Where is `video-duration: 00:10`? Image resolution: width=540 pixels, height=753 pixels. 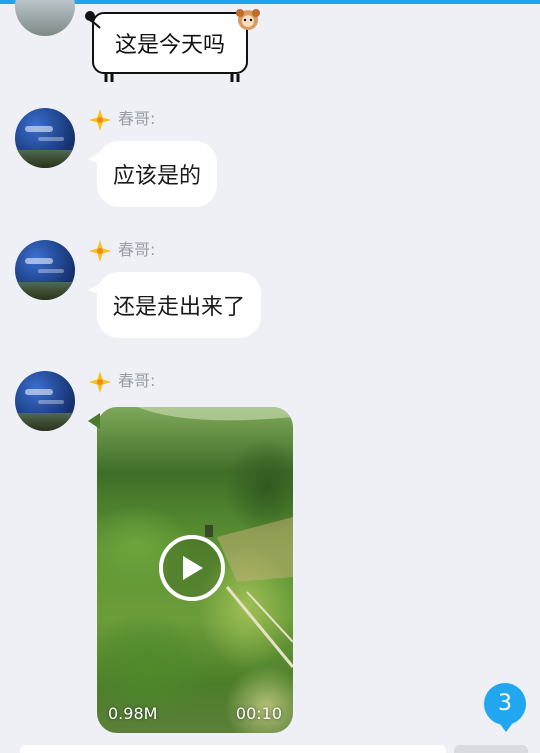
video-duration: 00:10 is located at coordinates (258, 713).